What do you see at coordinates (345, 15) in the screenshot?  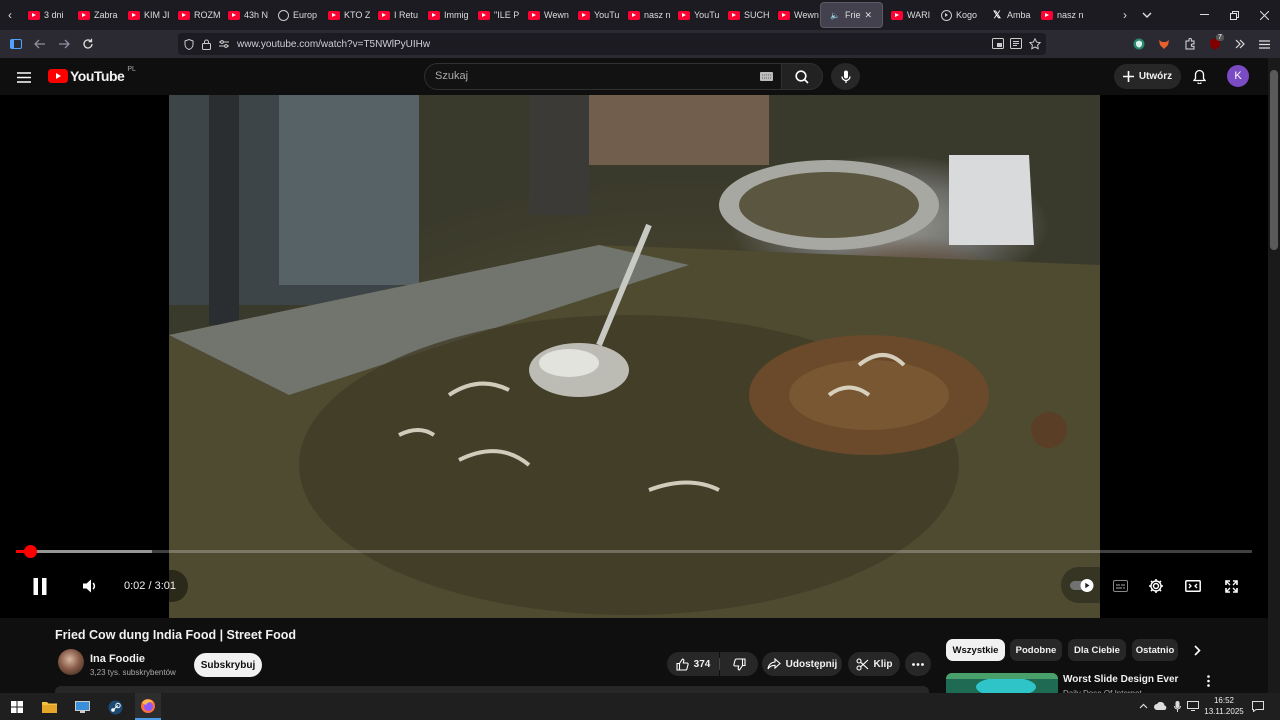 I see `tab: KTO Z` at bounding box center [345, 15].